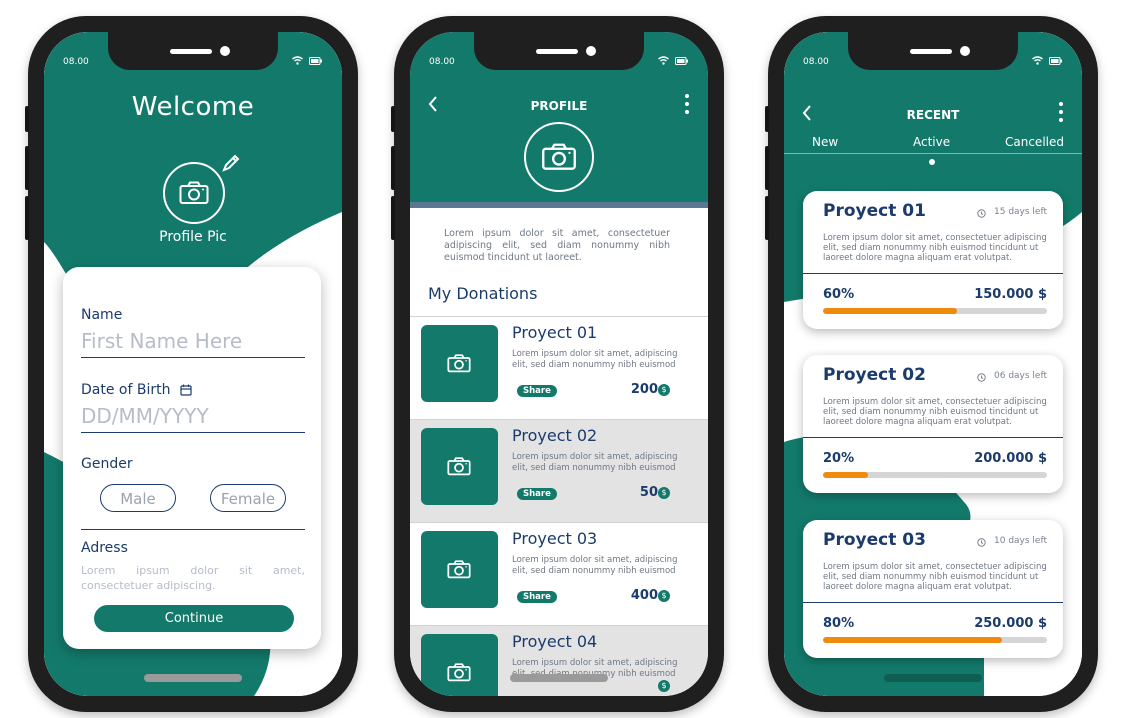 The image size is (1128, 718). What do you see at coordinates (555, 538) in the screenshot?
I see `donation-title: Proyect 03` at bounding box center [555, 538].